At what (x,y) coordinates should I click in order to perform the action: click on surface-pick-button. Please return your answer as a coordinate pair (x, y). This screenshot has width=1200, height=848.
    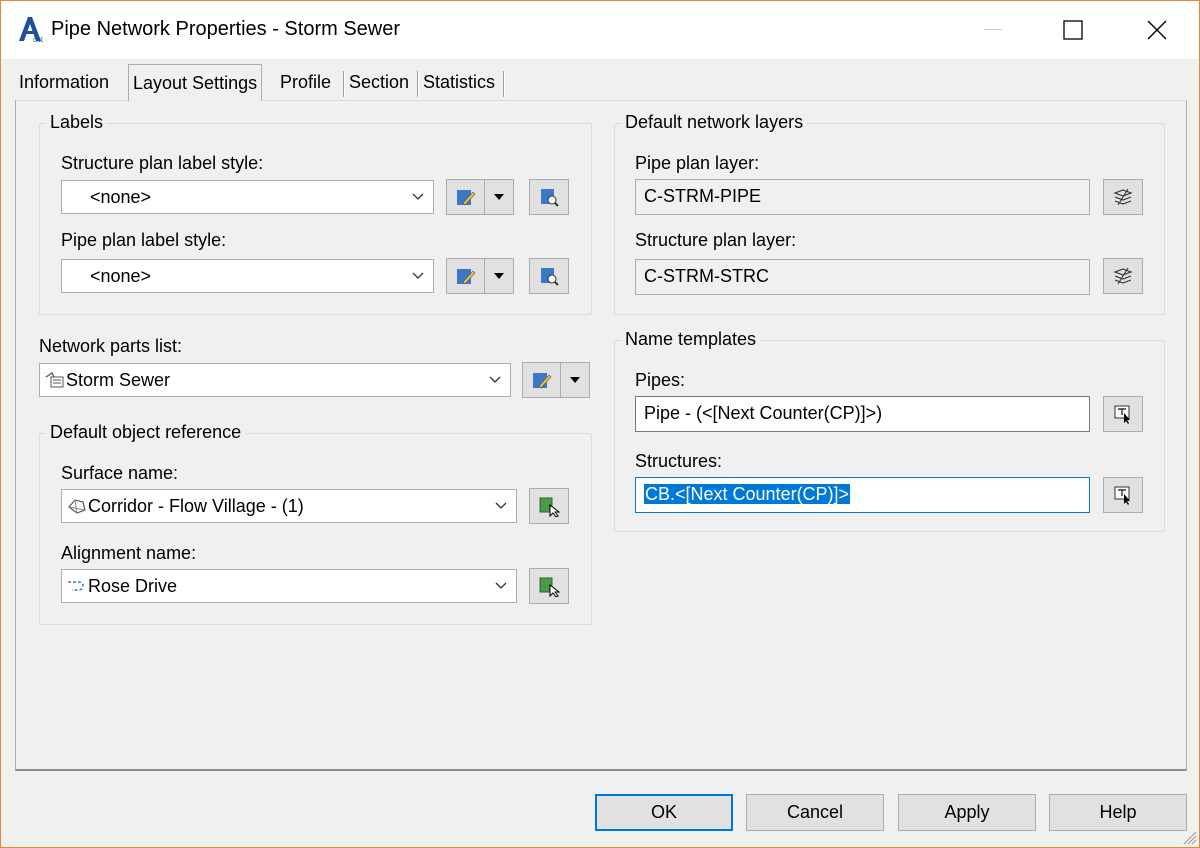
    Looking at the image, I should click on (549, 506).